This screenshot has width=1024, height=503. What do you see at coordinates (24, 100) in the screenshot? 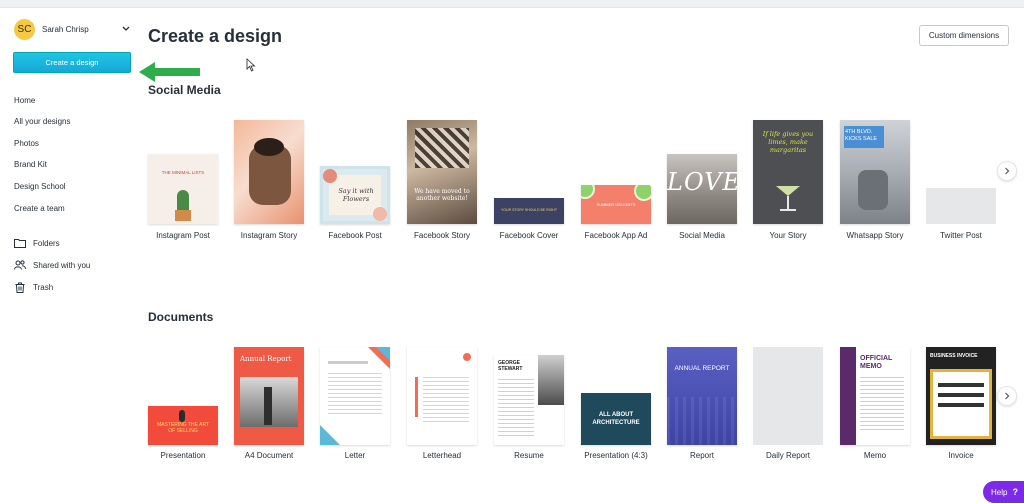
I see `nav-home: Home` at bounding box center [24, 100].